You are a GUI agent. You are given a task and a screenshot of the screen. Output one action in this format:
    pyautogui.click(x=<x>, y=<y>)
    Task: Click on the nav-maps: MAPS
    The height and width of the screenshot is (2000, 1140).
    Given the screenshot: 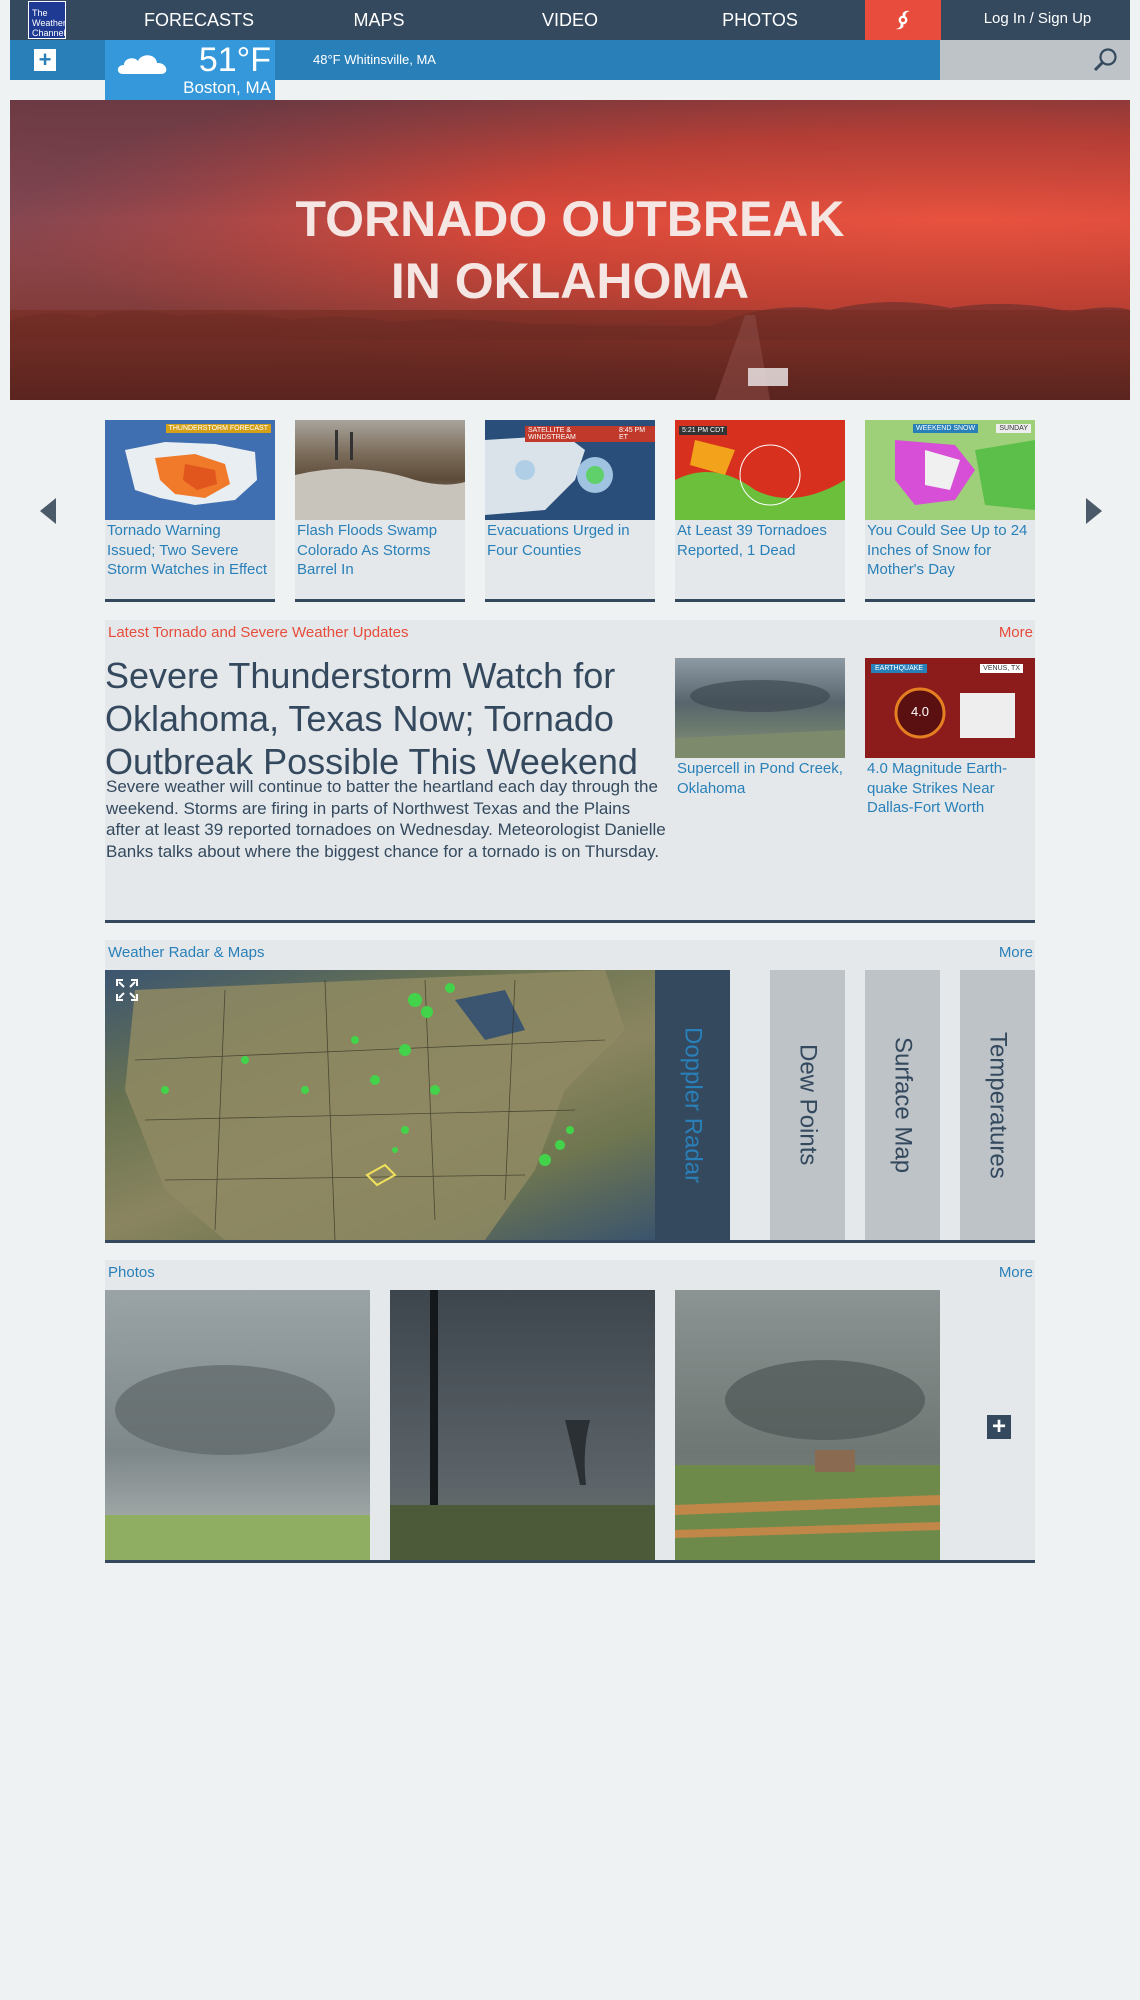 What is the action you would take?
    pyautogui.click(x=379, y=20)
    